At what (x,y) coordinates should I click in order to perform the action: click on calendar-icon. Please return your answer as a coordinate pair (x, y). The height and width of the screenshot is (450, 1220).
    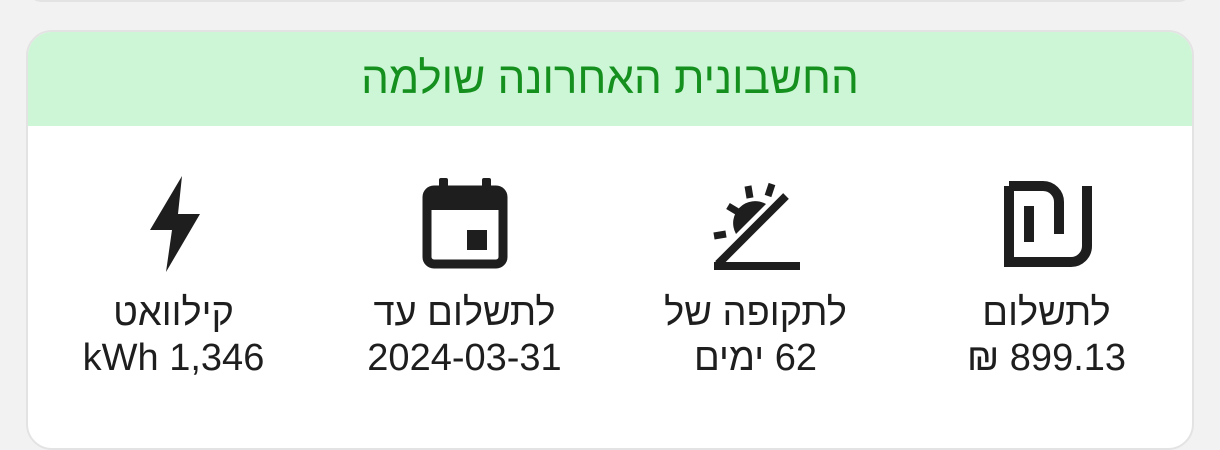
    Looking at the image, I should click on (465, 224).